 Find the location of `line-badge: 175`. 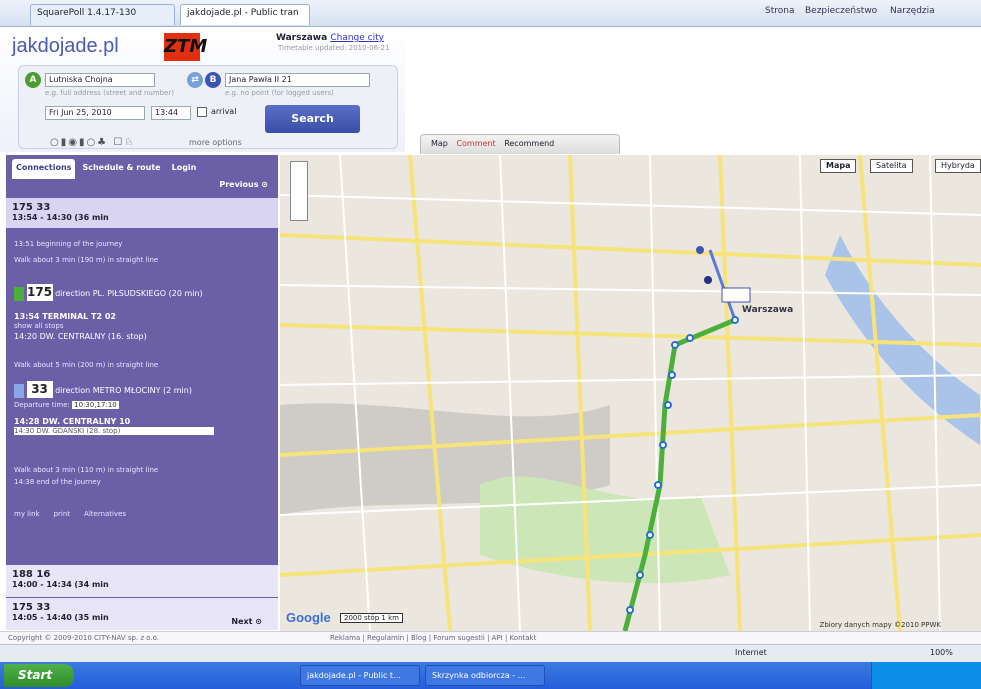

line-badge: 175 is located at coordinates (39, 292).